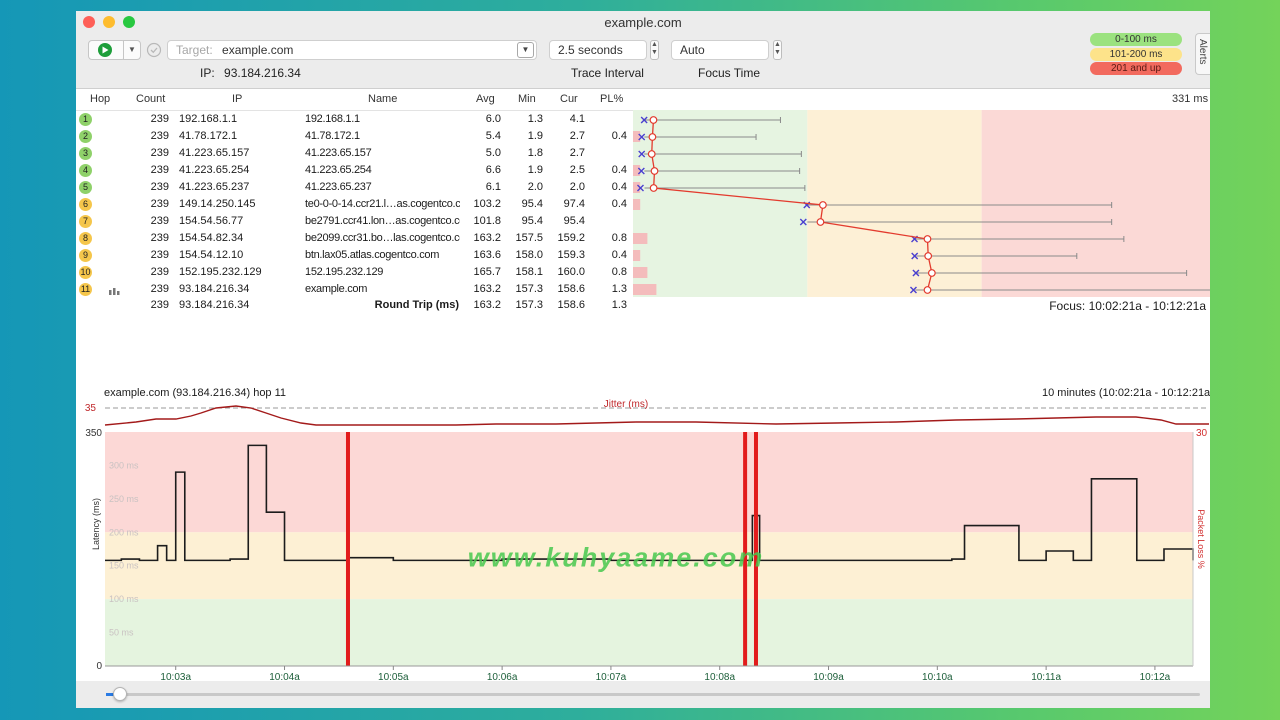 The image size is (1280, 720). Describe the element at coordinates (100, 99) in the screenshot. I see `header-hop: Hop` at that location.